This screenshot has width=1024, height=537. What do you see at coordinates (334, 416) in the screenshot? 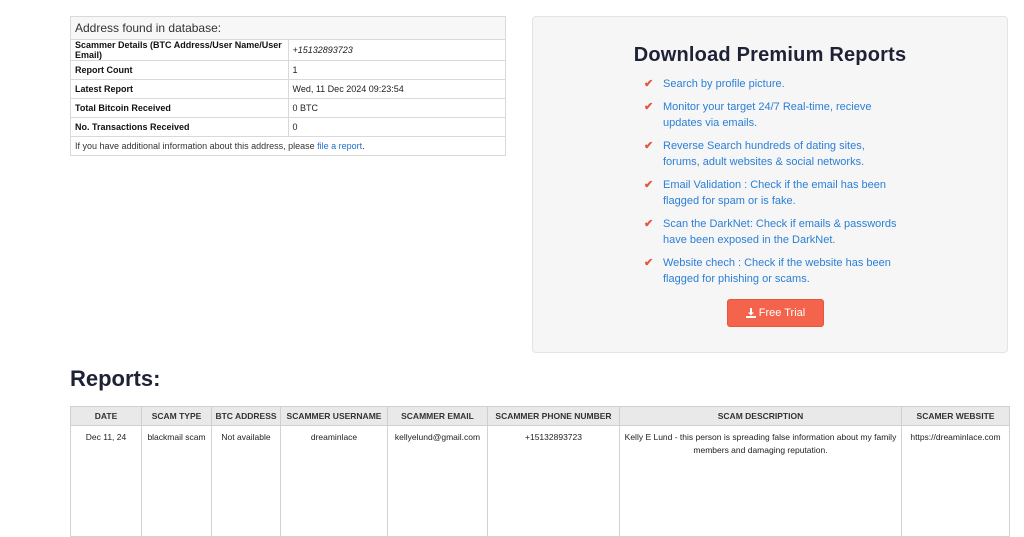
I see `column-header-scammer-username: SCAMMER USERNAME` at bounding box center [334, 416].